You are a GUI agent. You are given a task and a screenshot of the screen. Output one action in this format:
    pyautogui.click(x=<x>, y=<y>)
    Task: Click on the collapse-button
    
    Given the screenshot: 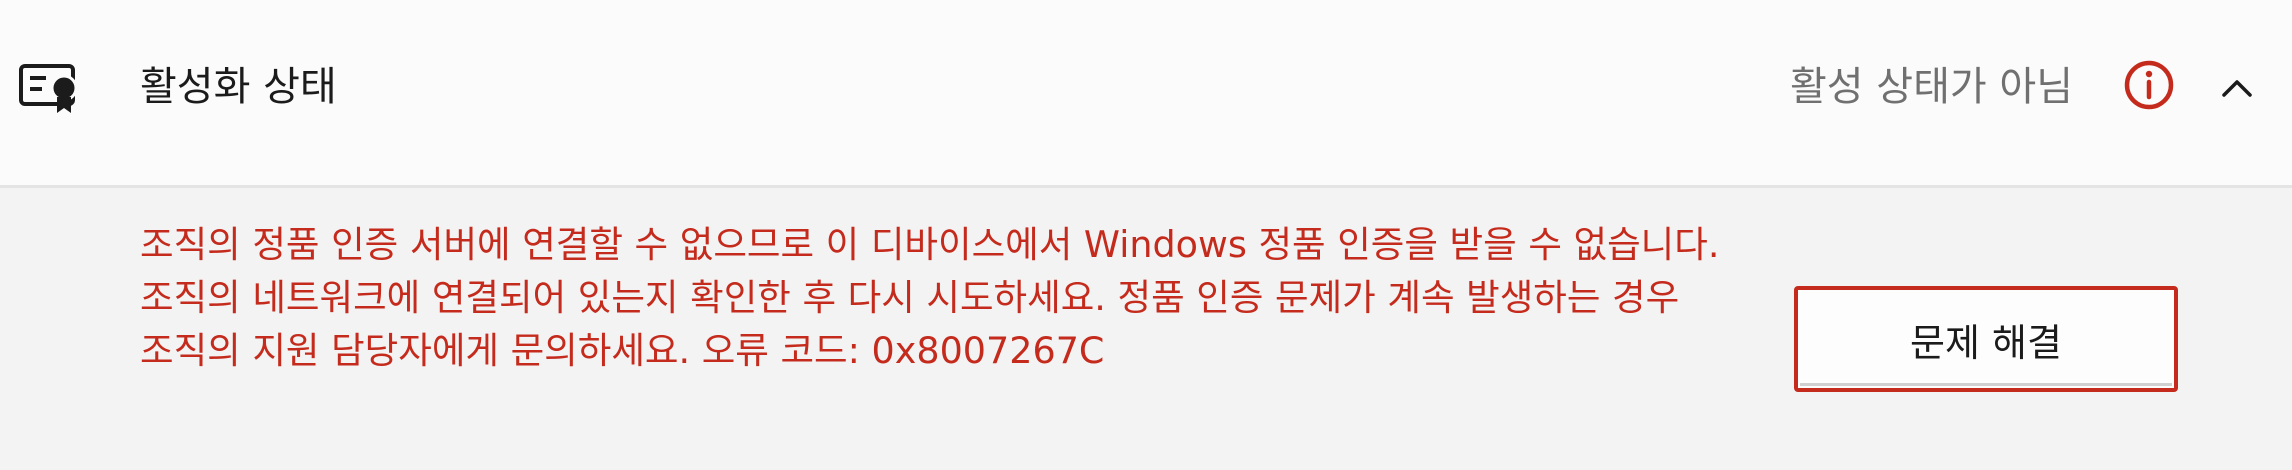 What is the action you would take?
    pyautogui.click(x=2237, y=89)
    